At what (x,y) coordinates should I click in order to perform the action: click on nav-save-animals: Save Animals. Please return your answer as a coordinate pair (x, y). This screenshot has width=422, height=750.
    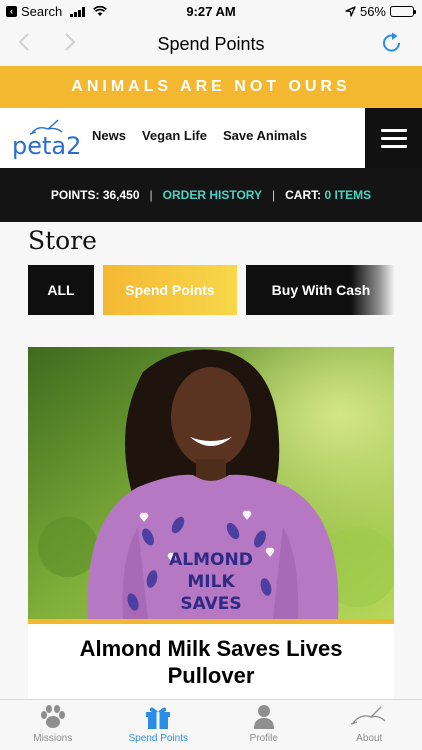
    Looking at the image, I should click on (265, 135).